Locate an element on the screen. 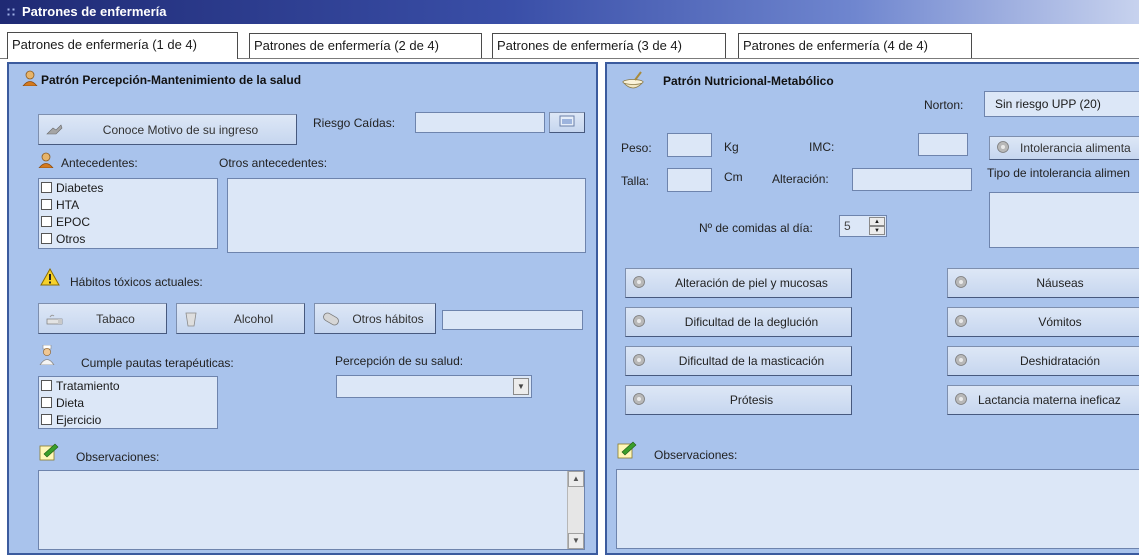 This screenshot has height=555, width=1139. checkbox-diabetes is located at coordinates (46, 187).